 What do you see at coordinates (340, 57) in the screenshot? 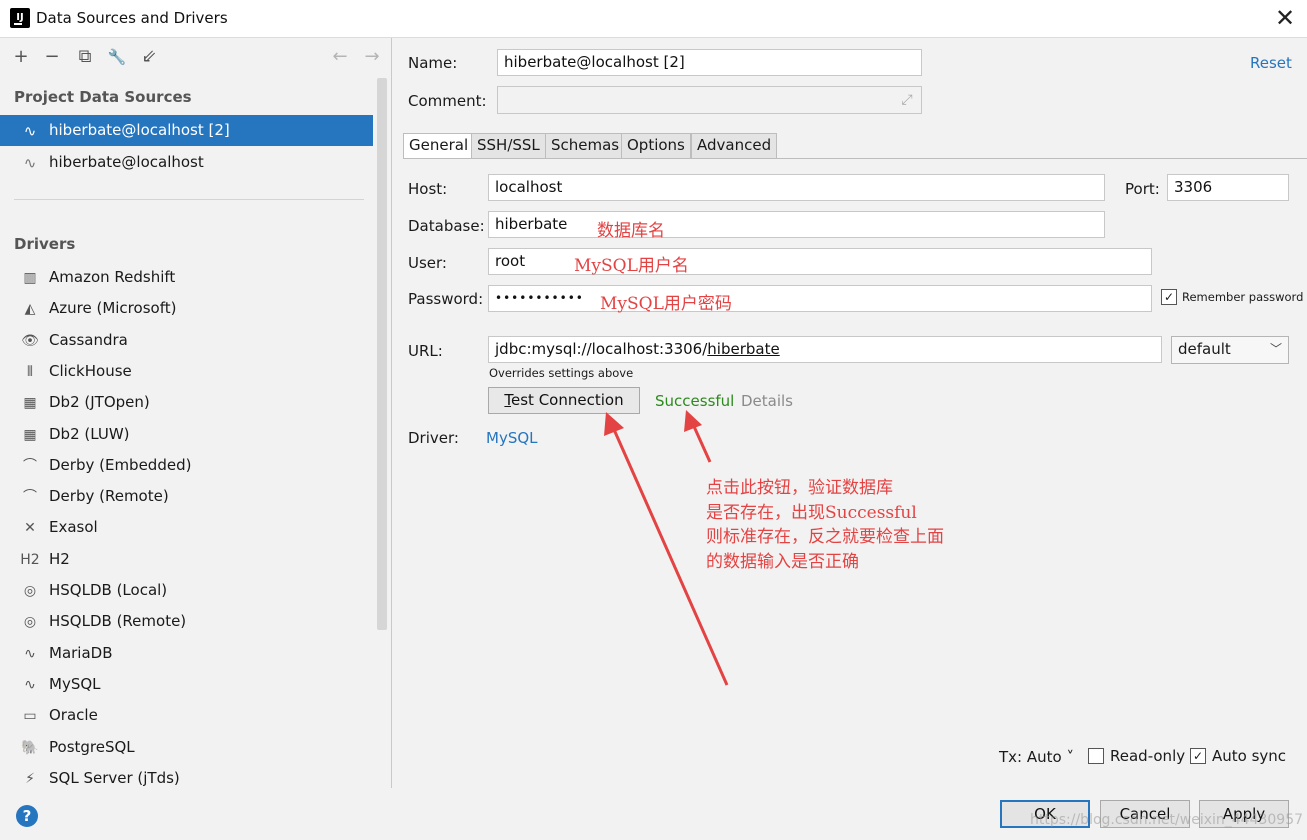
I see `back-arrow-icon: ←` at bounding box center [340, 57].